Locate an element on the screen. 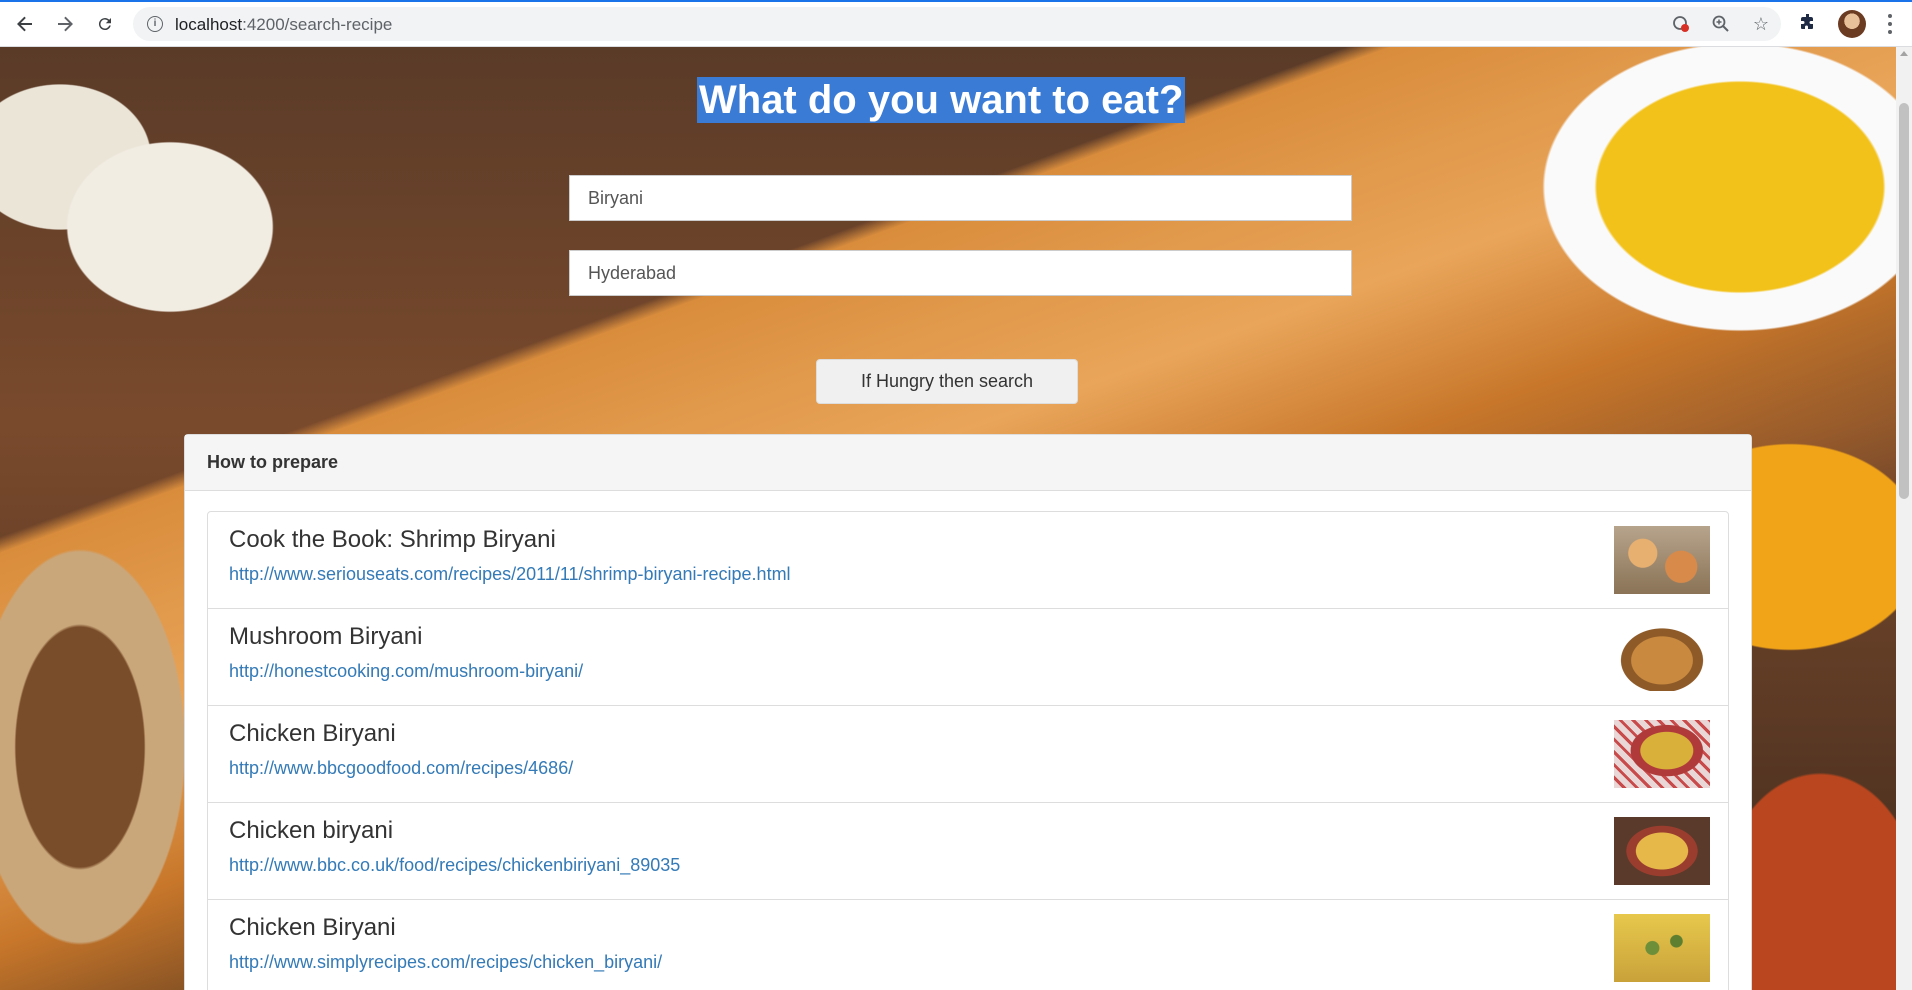 This screenshot has height=990, width=1912. browser-toolbar: i localhost:4200/search-recipe ☆ is located at coordinates (956, 23).